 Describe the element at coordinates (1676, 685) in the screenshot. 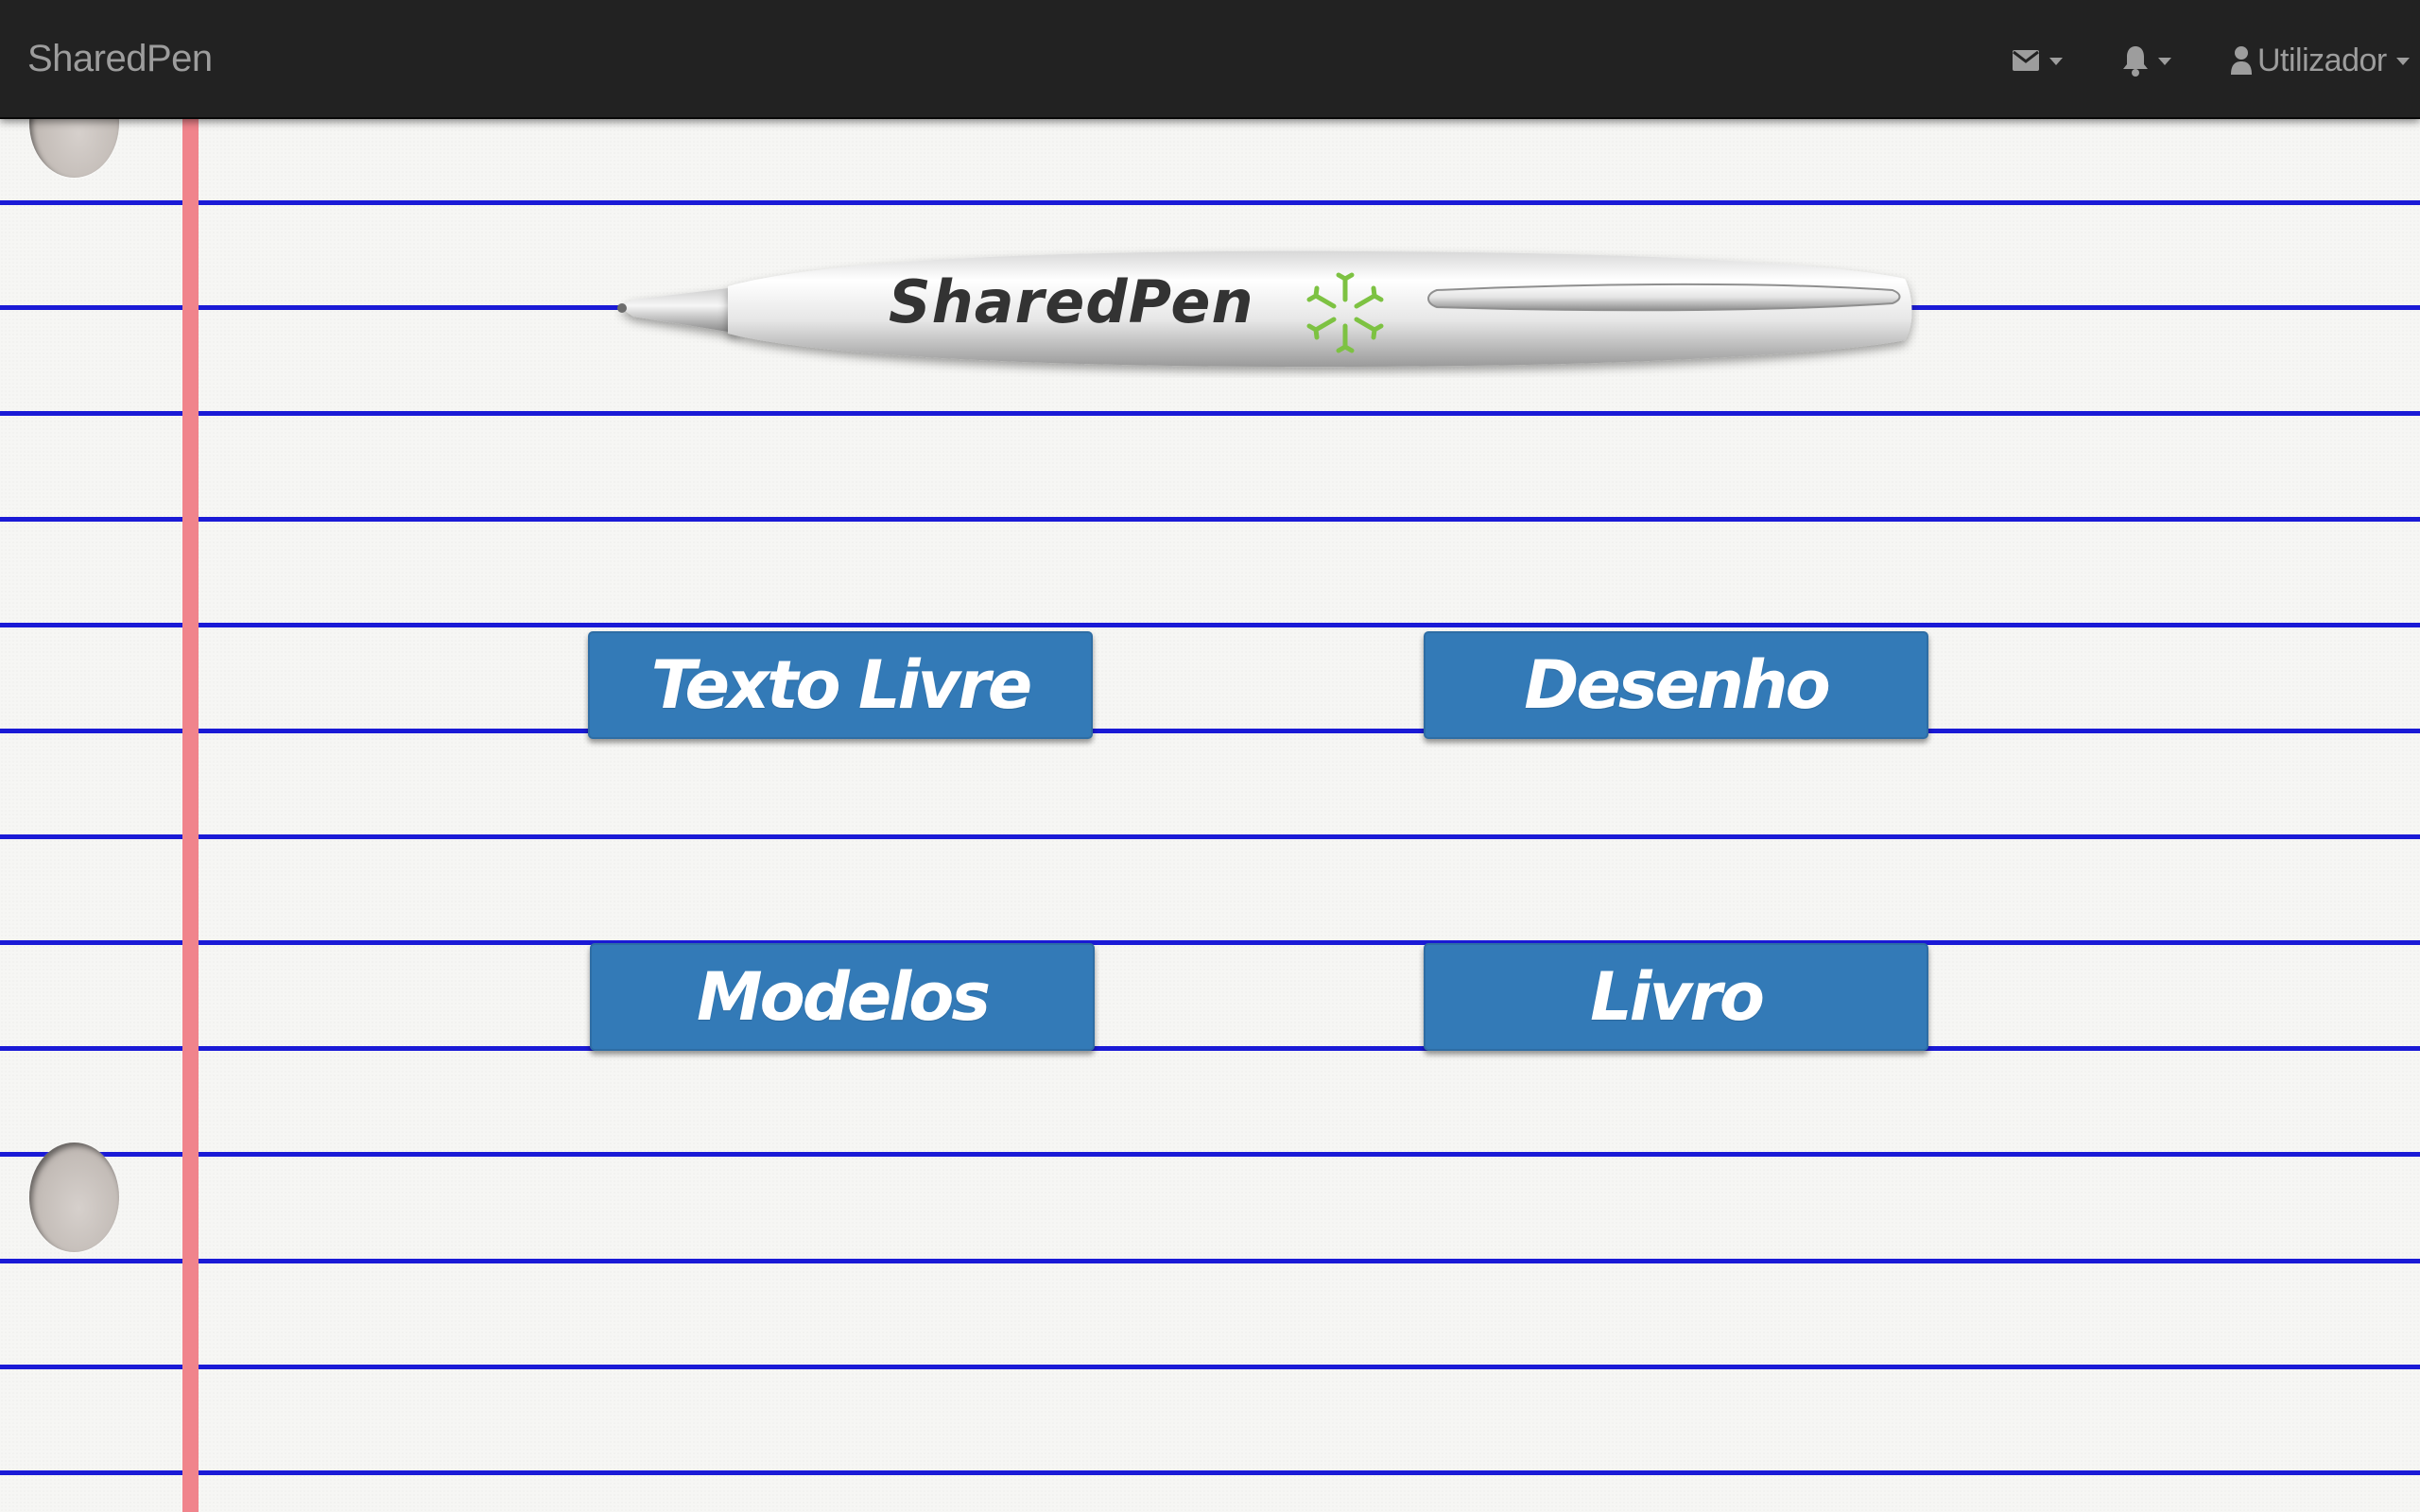

I see `desenho-button: Desenho` at that location.